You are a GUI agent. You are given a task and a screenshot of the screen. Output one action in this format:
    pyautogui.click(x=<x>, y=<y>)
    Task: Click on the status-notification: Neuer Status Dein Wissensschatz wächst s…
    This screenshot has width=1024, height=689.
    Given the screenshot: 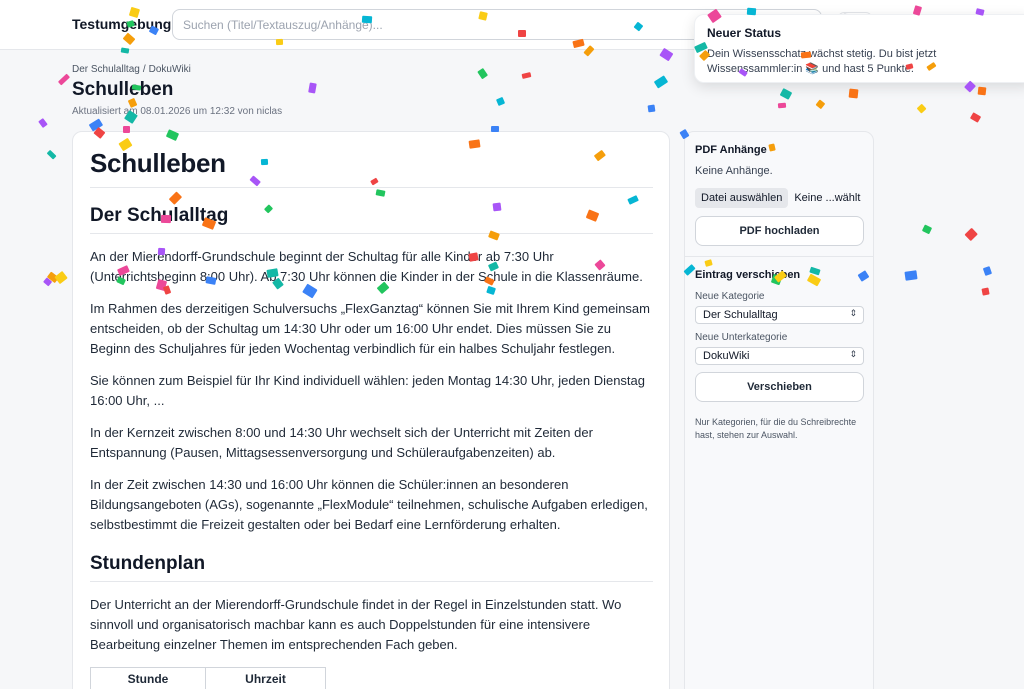 What is the action you would take?
    pyautogui.click(x=859, y=48)
    